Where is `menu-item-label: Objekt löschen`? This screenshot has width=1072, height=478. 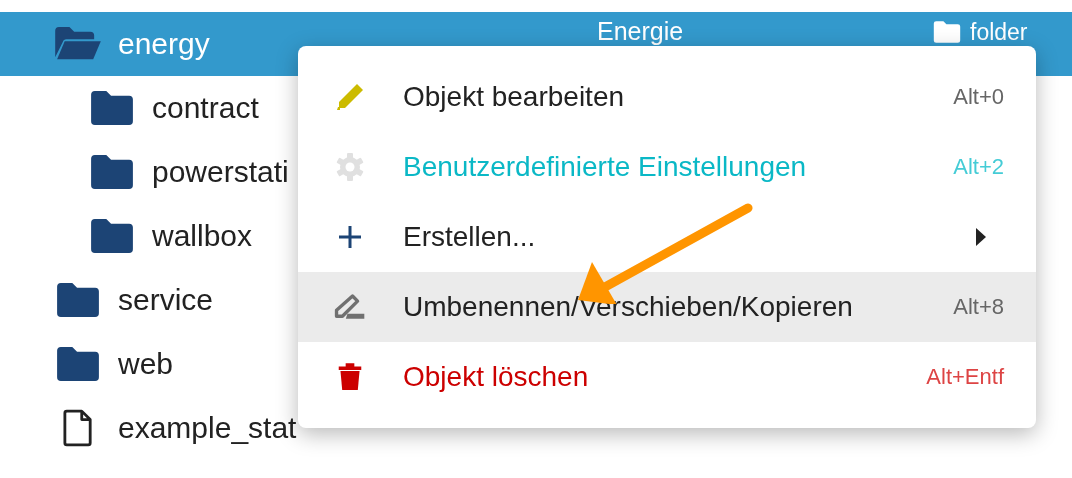
menu-item-label: Objekt löschen is located at coordinates (496, 377).